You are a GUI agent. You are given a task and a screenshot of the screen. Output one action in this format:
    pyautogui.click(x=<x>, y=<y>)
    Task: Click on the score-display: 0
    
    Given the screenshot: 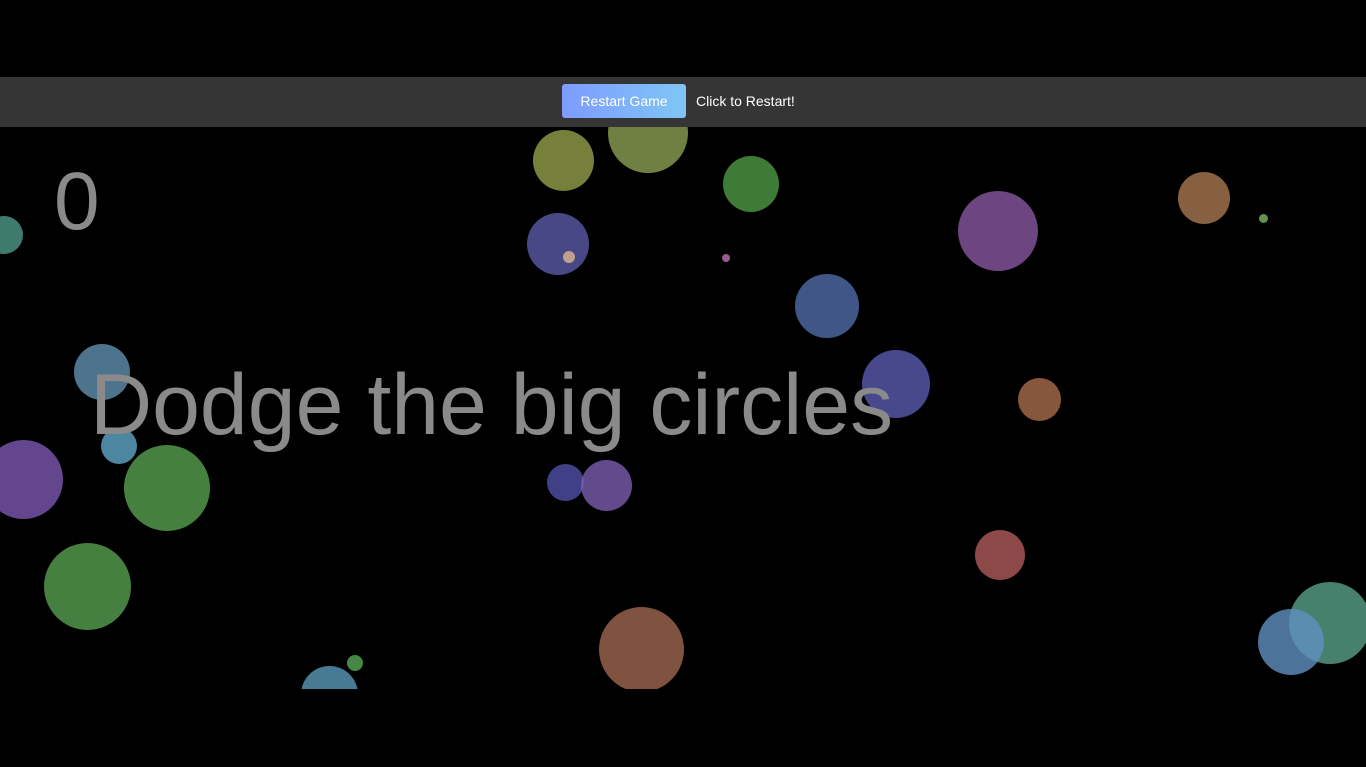 What is the action you would take?
    pyautogui.click(x=77, y=201)
    